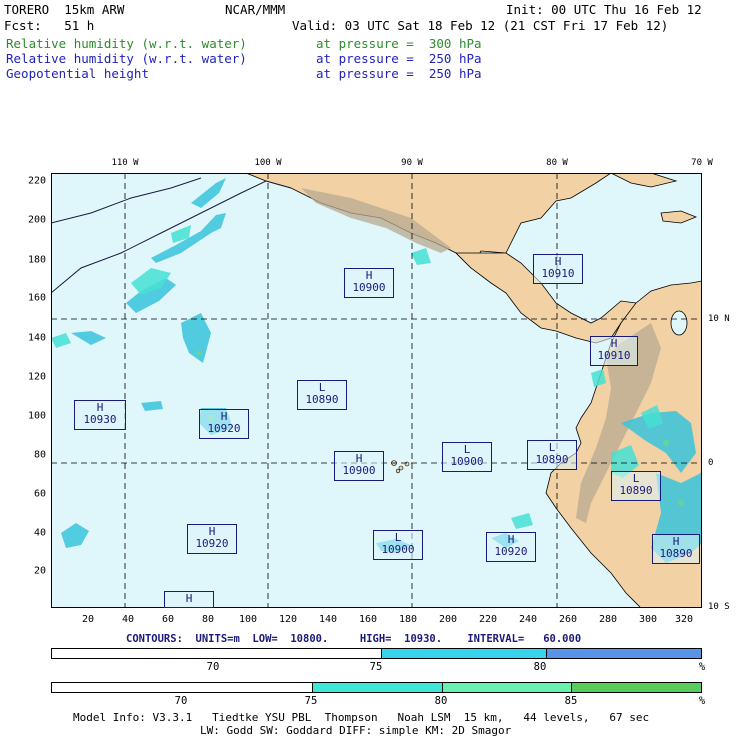 The image size is (740, 740). I want to click on y-tick-200: 200, so click(36, 220).